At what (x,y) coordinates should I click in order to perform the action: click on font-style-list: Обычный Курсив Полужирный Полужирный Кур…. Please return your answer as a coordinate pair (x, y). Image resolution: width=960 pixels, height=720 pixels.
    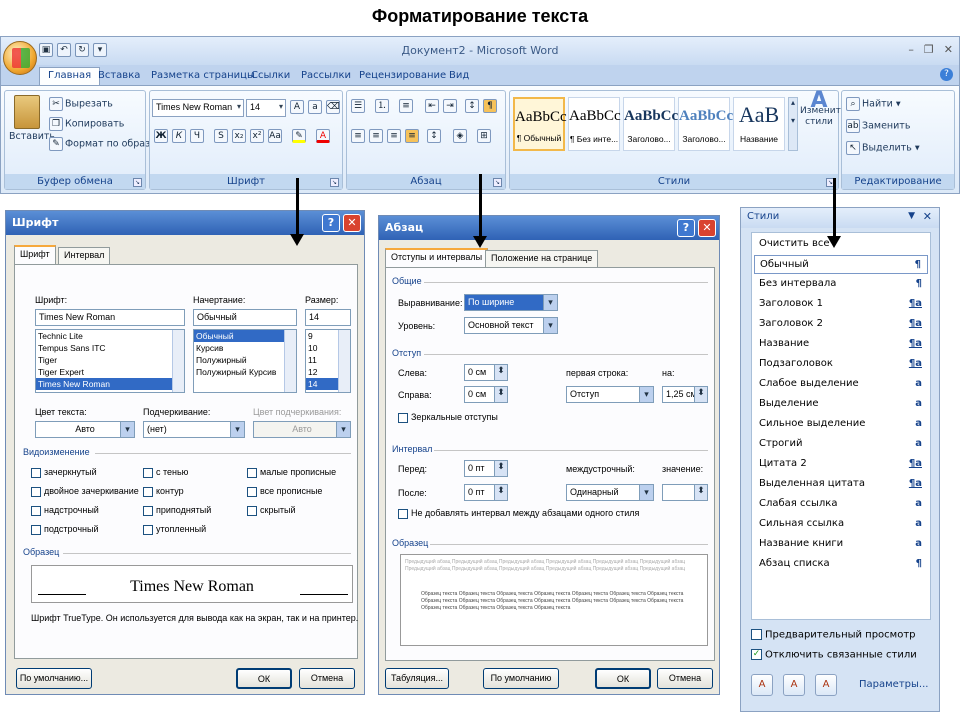
    Looking at the image, I should click on (245, 361).